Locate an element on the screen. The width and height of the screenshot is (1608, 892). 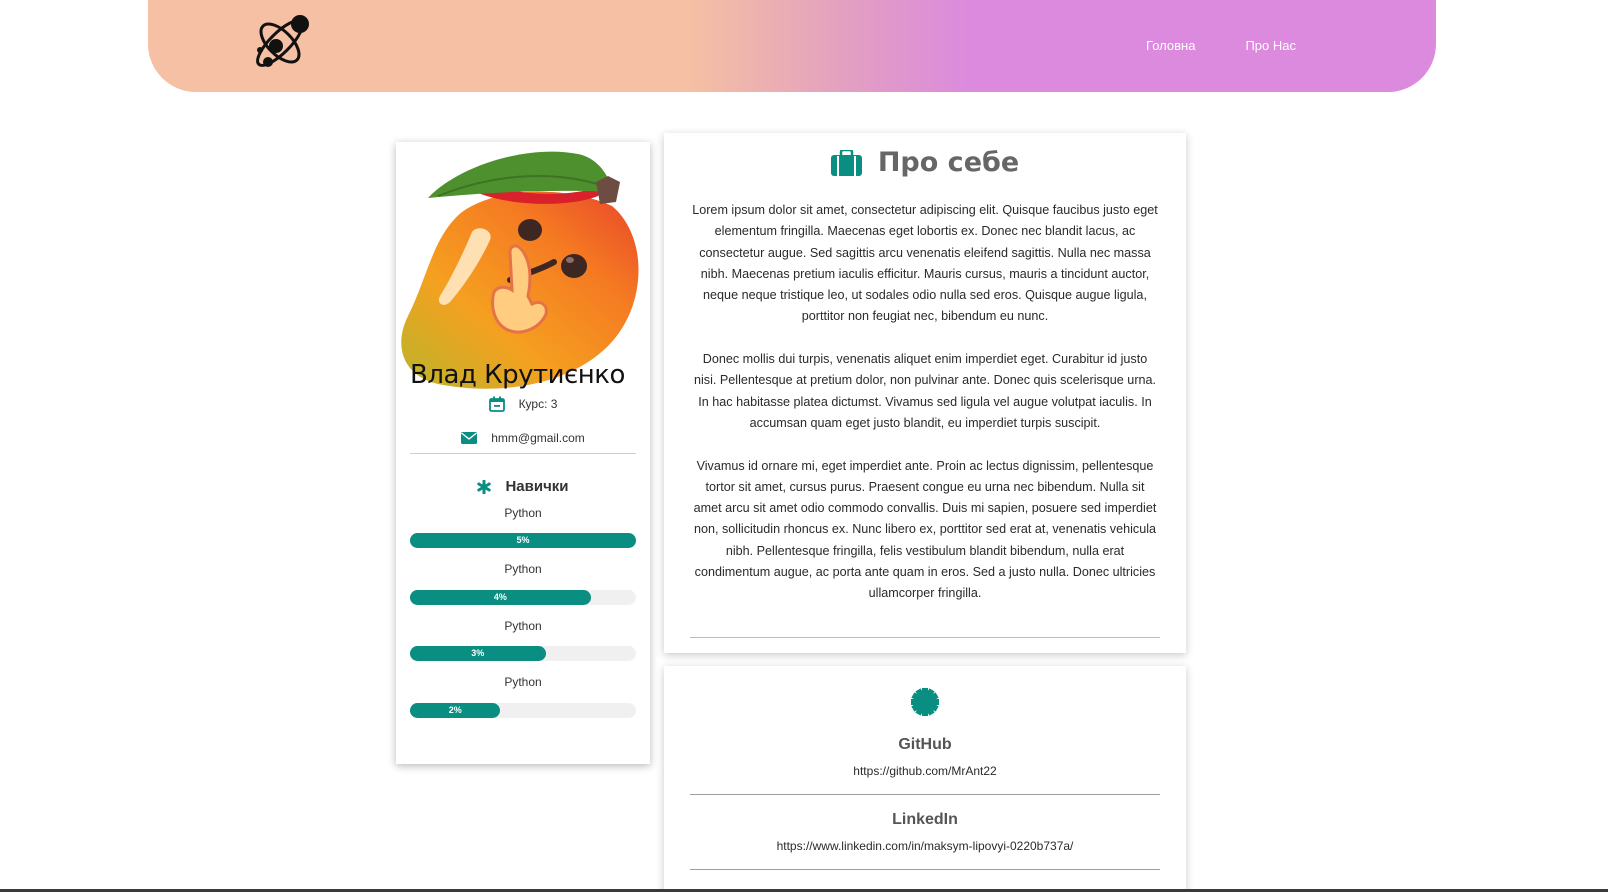
atom-icon is located at coordinates (280, 43).